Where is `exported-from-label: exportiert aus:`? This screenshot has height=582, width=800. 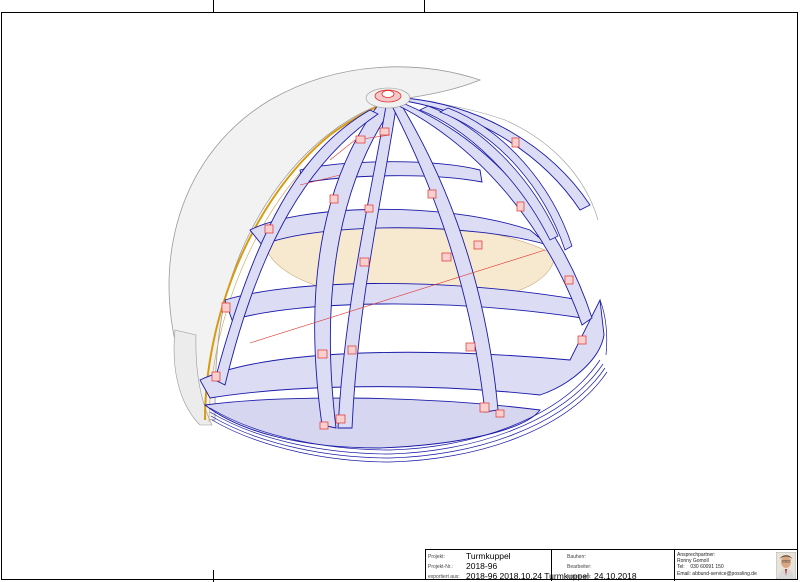 exported-from-label: exportiert aus: is located at coordinates (444, 577).